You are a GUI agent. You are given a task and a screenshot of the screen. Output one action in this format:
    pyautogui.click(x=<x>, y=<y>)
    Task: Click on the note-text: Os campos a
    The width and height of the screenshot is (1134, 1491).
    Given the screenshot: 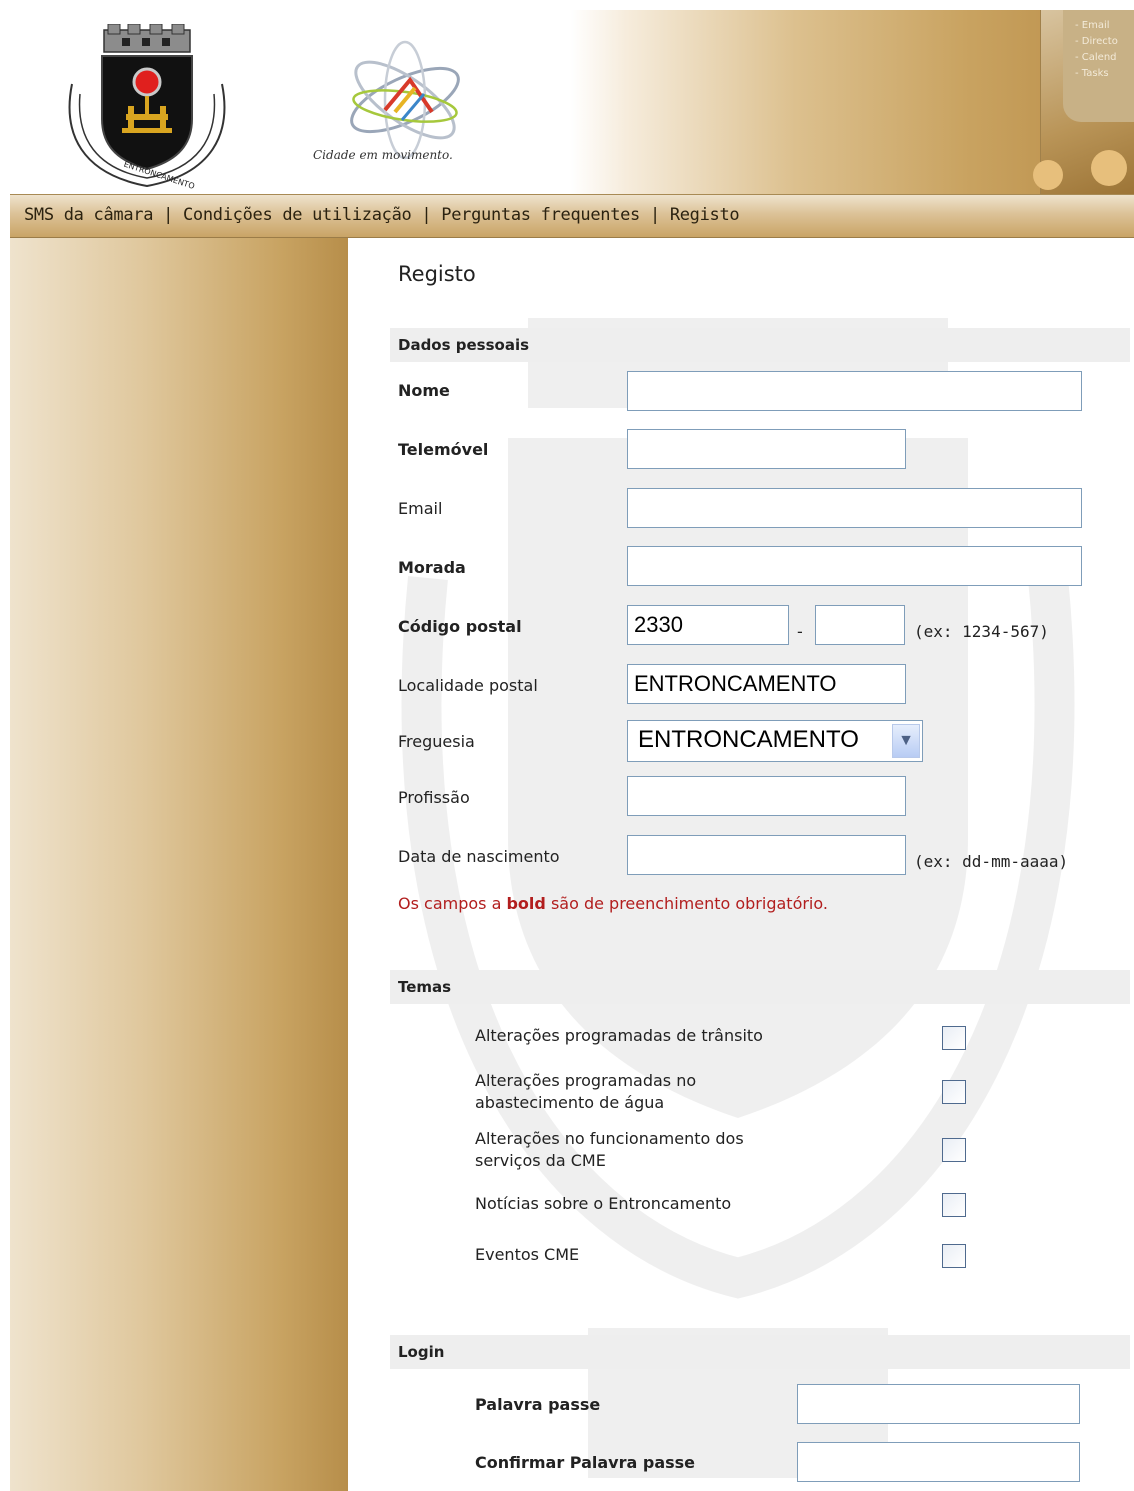 What is the action you would take?
    pyautogui.click(x=452, y=903)
    